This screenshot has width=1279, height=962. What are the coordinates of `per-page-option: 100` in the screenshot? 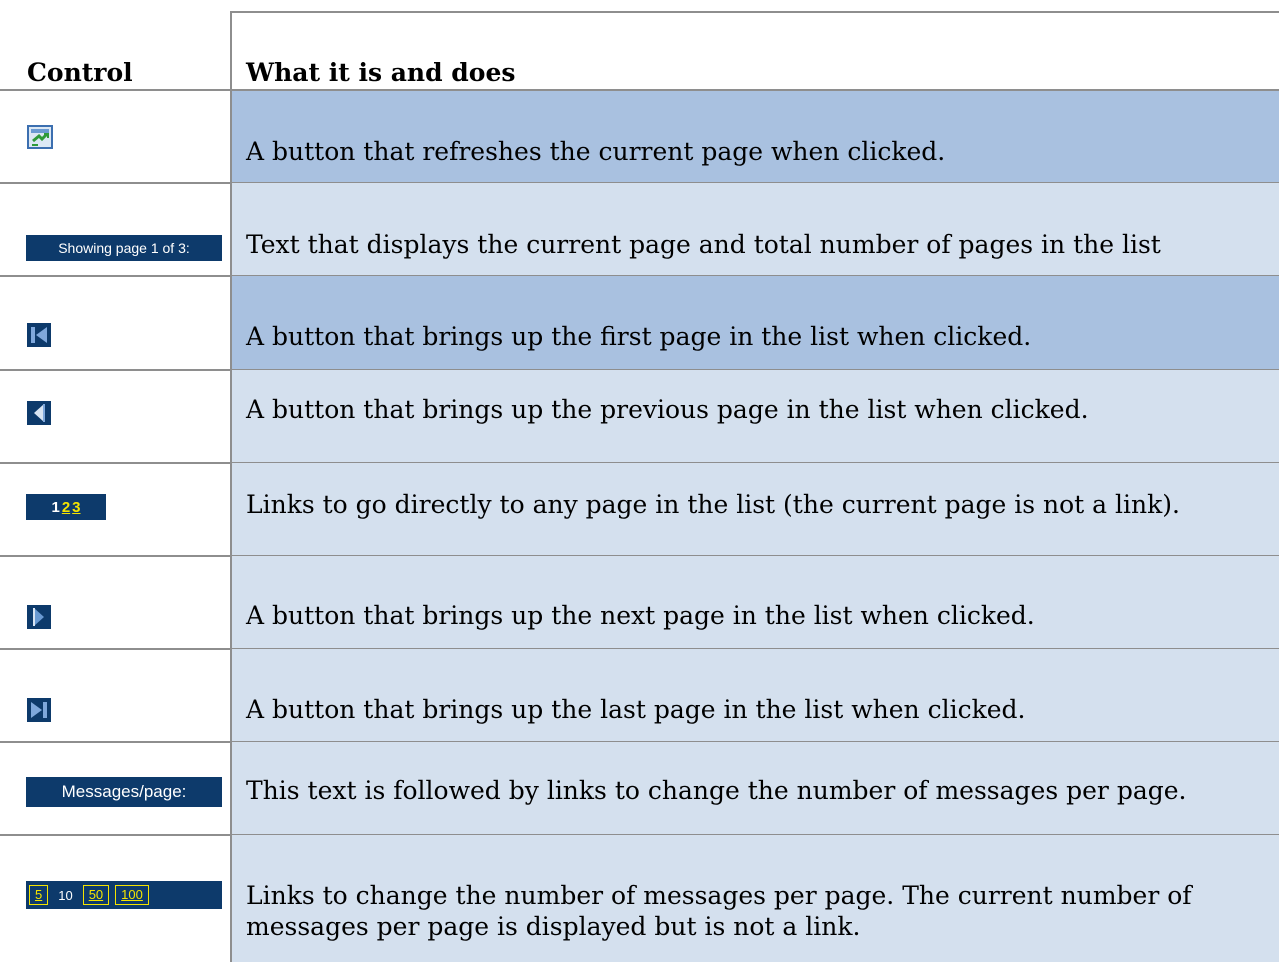 It's located at (132, 895).